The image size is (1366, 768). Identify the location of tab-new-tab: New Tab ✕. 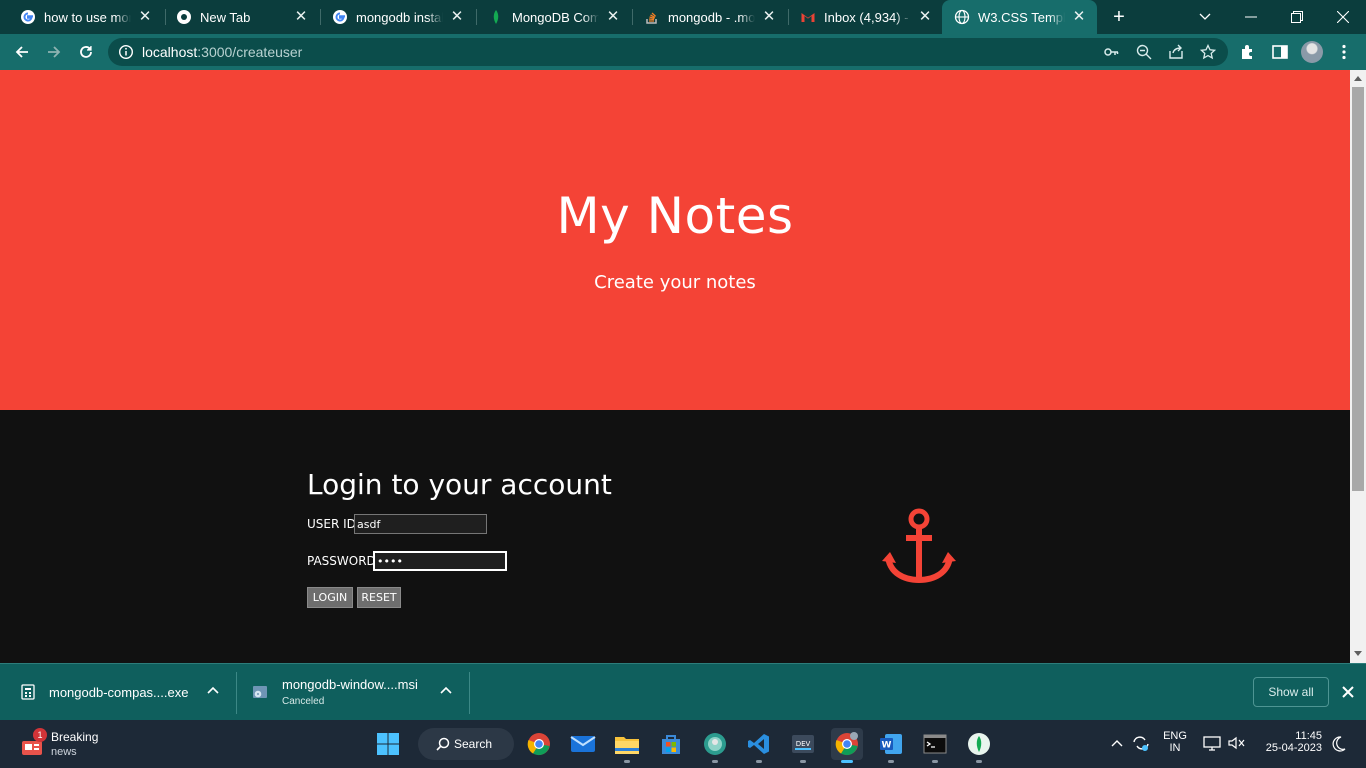
(241, 17).